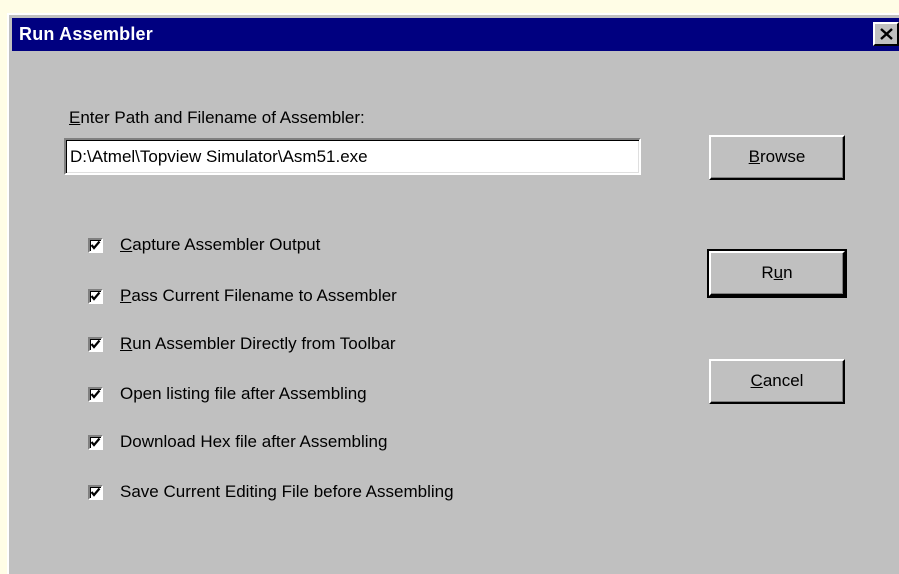 Image resolution: width=899 pixels, height=574 pixels. Describe the element at coordinates (756, 380) in the screenshot. I see `cancel-mnemonic: C` at that location.